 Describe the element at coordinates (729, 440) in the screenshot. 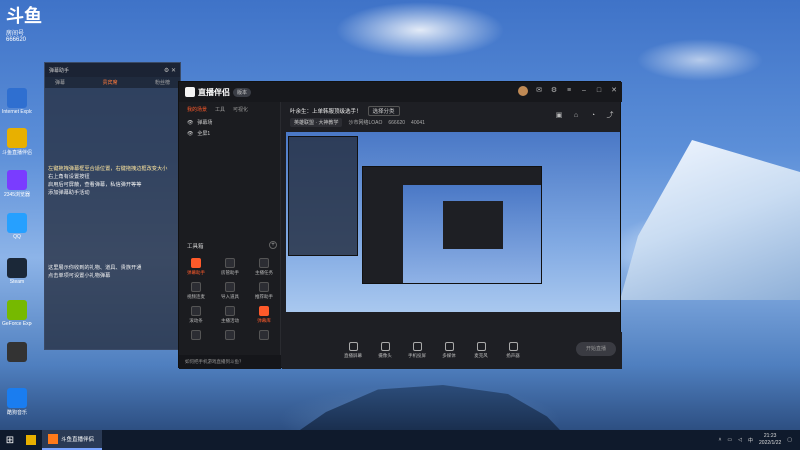

I see `network-icon: ▭` at that location.